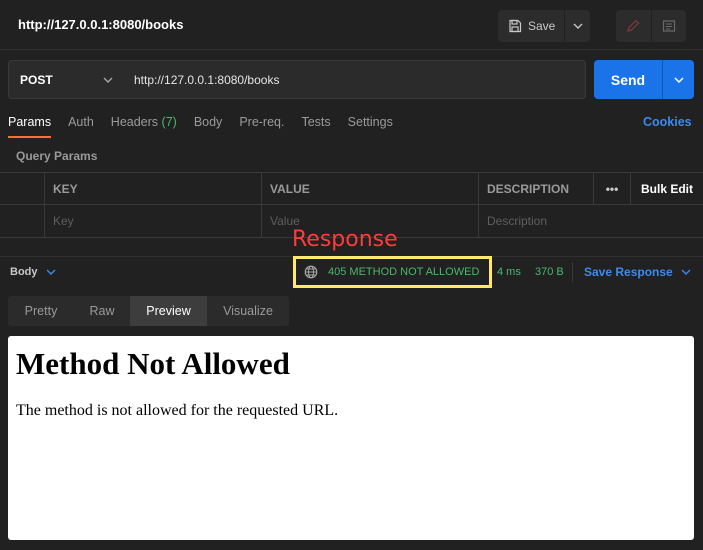 This screenshot has width=703, height=550. Describe the element at coordinates (628, 80) in the screenshot. I see `send-button: Send` at that location.